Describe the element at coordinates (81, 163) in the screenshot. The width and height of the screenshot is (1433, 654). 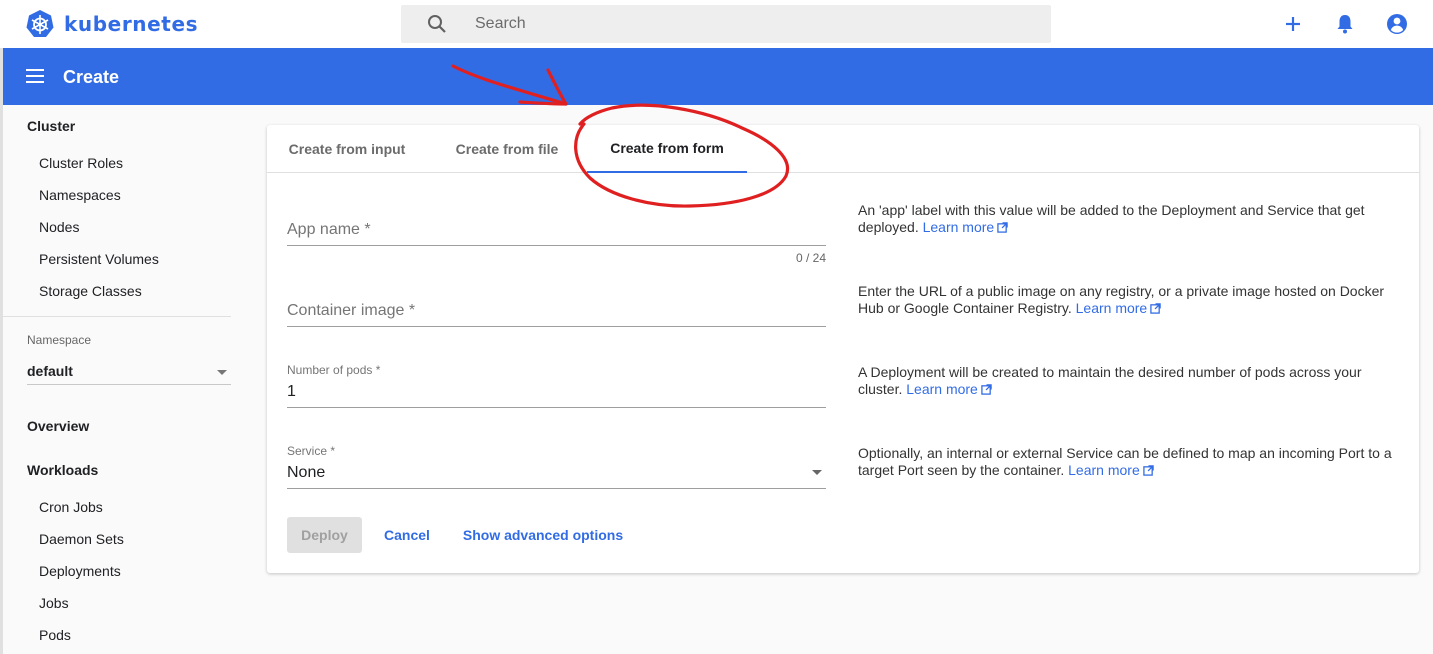
I see `sidebar-item-cluster-roles: Cluster Roles` at that location.